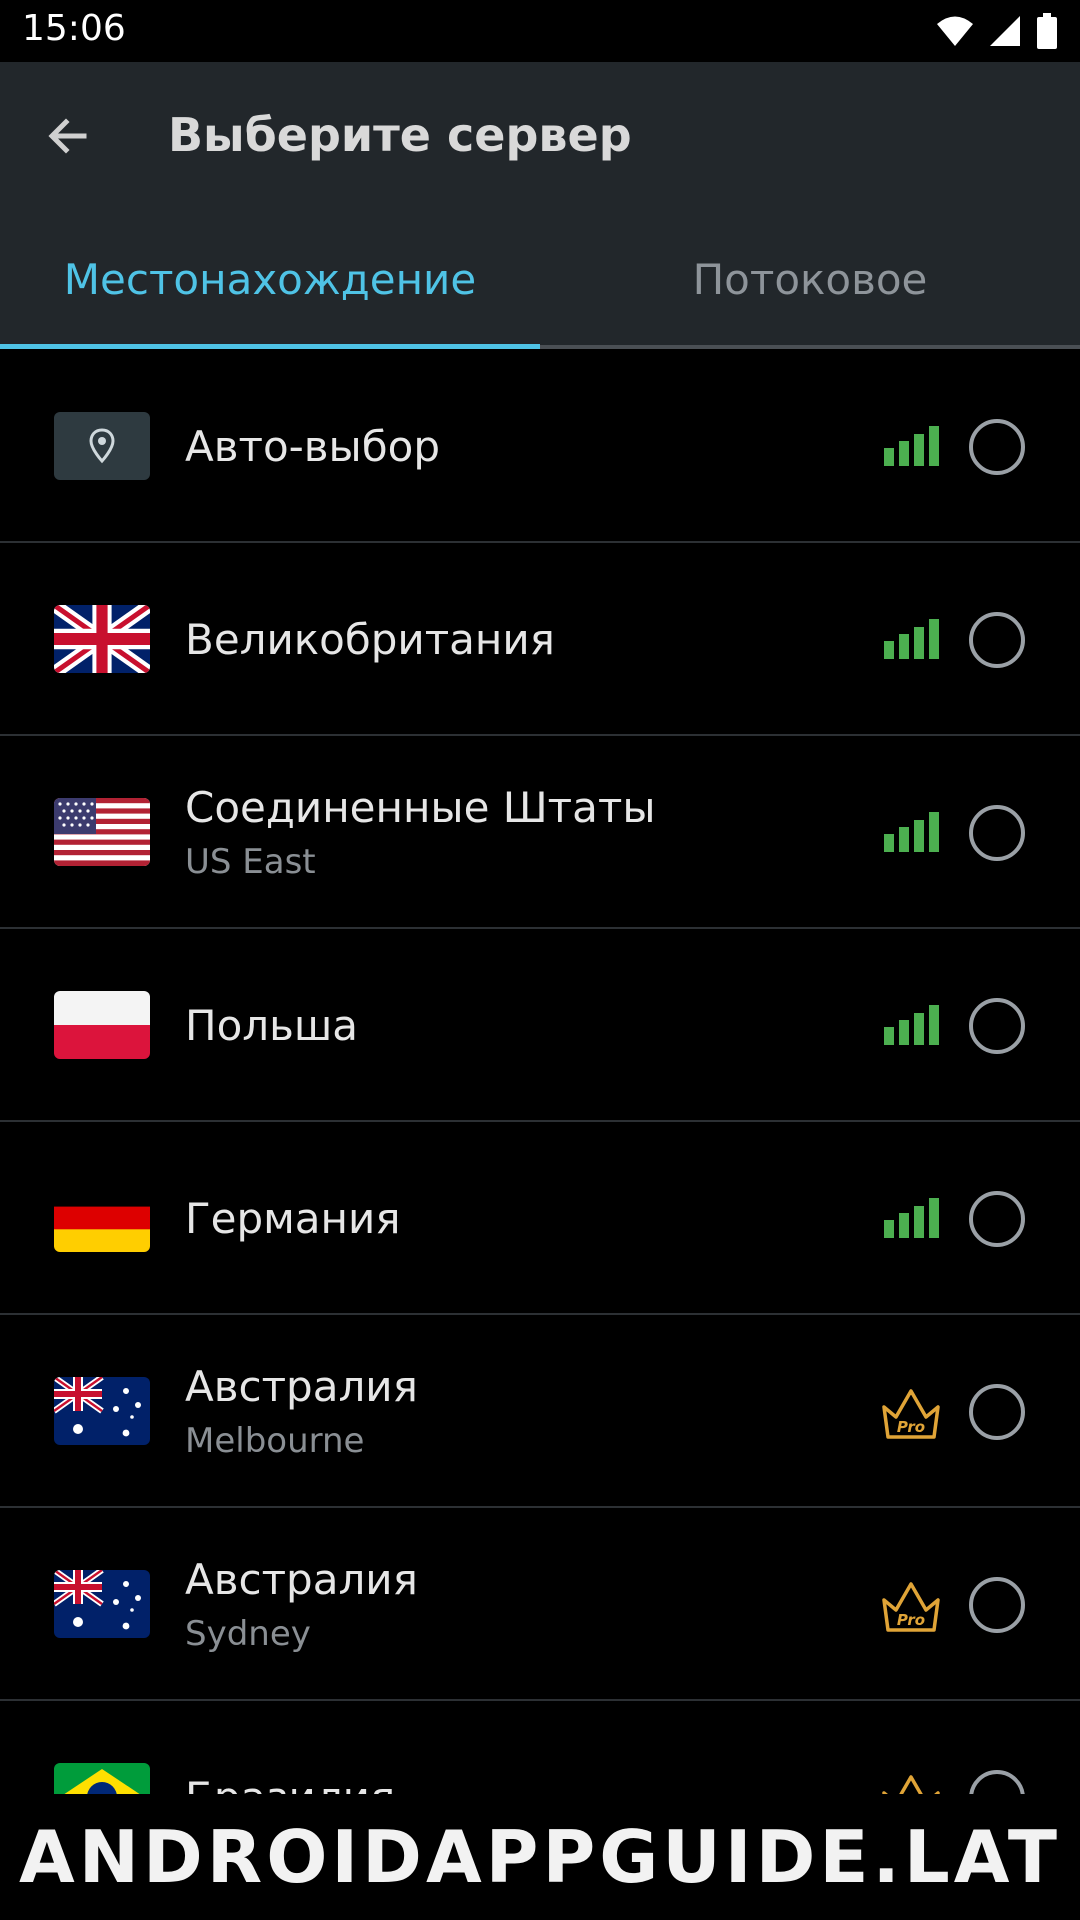 The width and height of the screenshot is (1080, 1920). Describe the element at coordinates (540, 1604) in the screenshot. I see `server-row-australia-sydney: Австралия Sydney Pro` at that location.